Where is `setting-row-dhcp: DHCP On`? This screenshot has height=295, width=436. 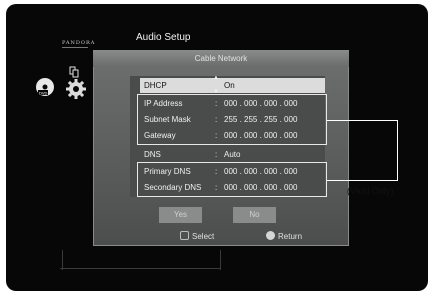
setting-row-dhcp: DHCP On is located at coordinates (232, 85).